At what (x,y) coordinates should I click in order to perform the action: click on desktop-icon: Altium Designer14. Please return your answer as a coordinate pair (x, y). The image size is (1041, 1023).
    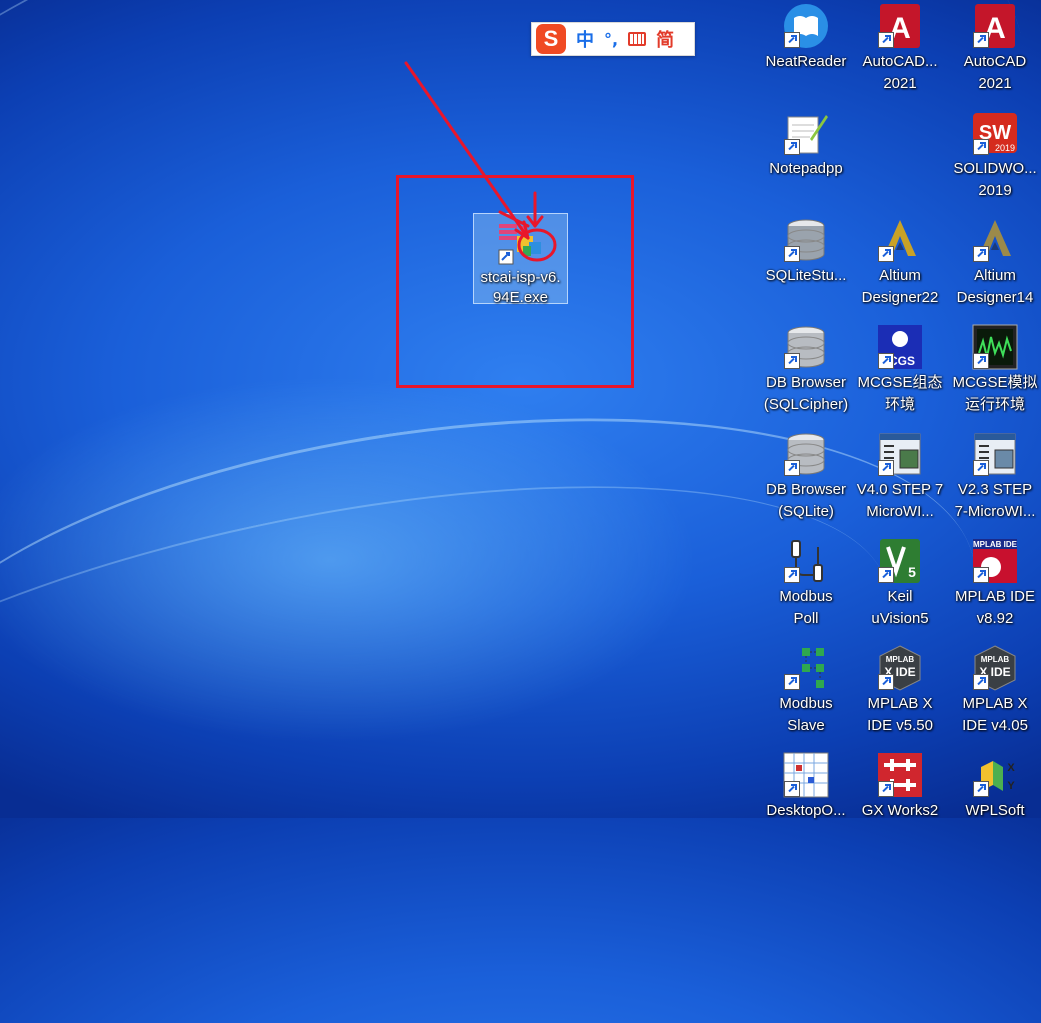
    Looking at the image, I should click on (995, 262).